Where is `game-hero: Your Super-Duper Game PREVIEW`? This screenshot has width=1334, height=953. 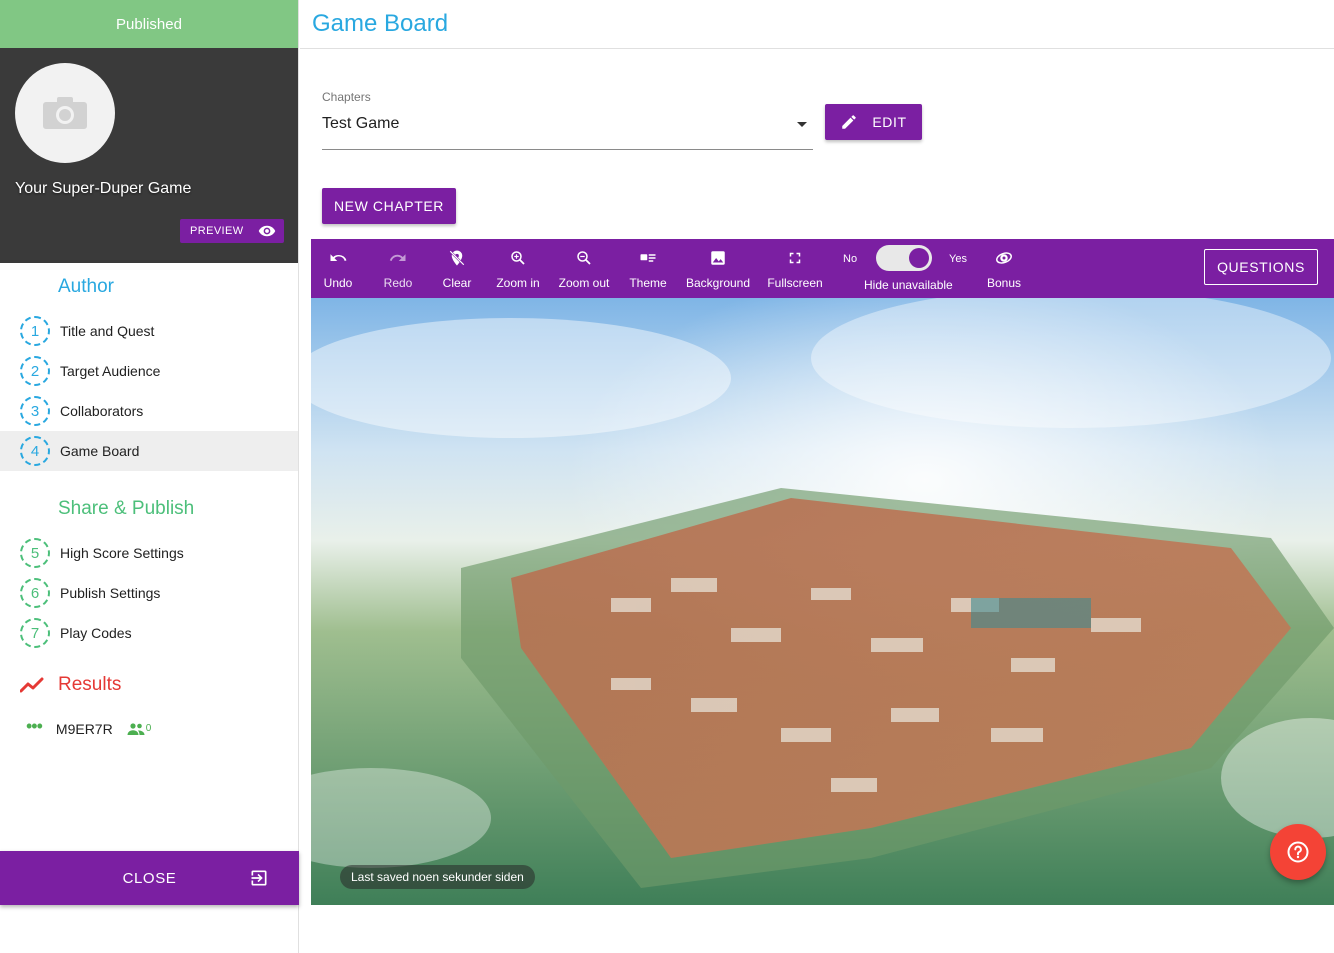 game-hero: Your Super-Duper Game PREVIEW is located at coordinates (149, 155).